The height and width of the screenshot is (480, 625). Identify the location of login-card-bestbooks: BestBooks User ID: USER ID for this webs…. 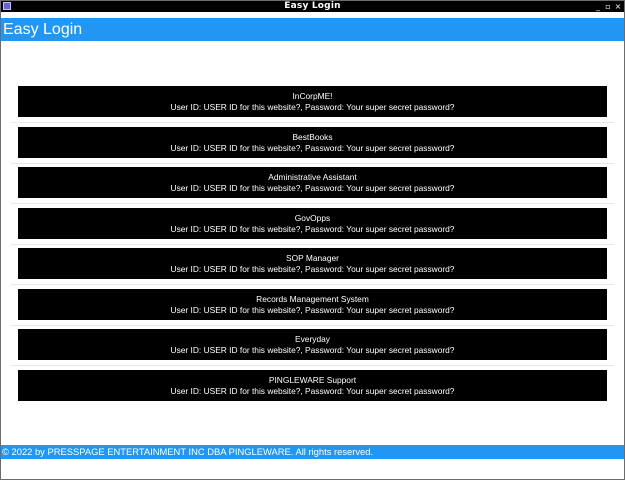
(312, 142).